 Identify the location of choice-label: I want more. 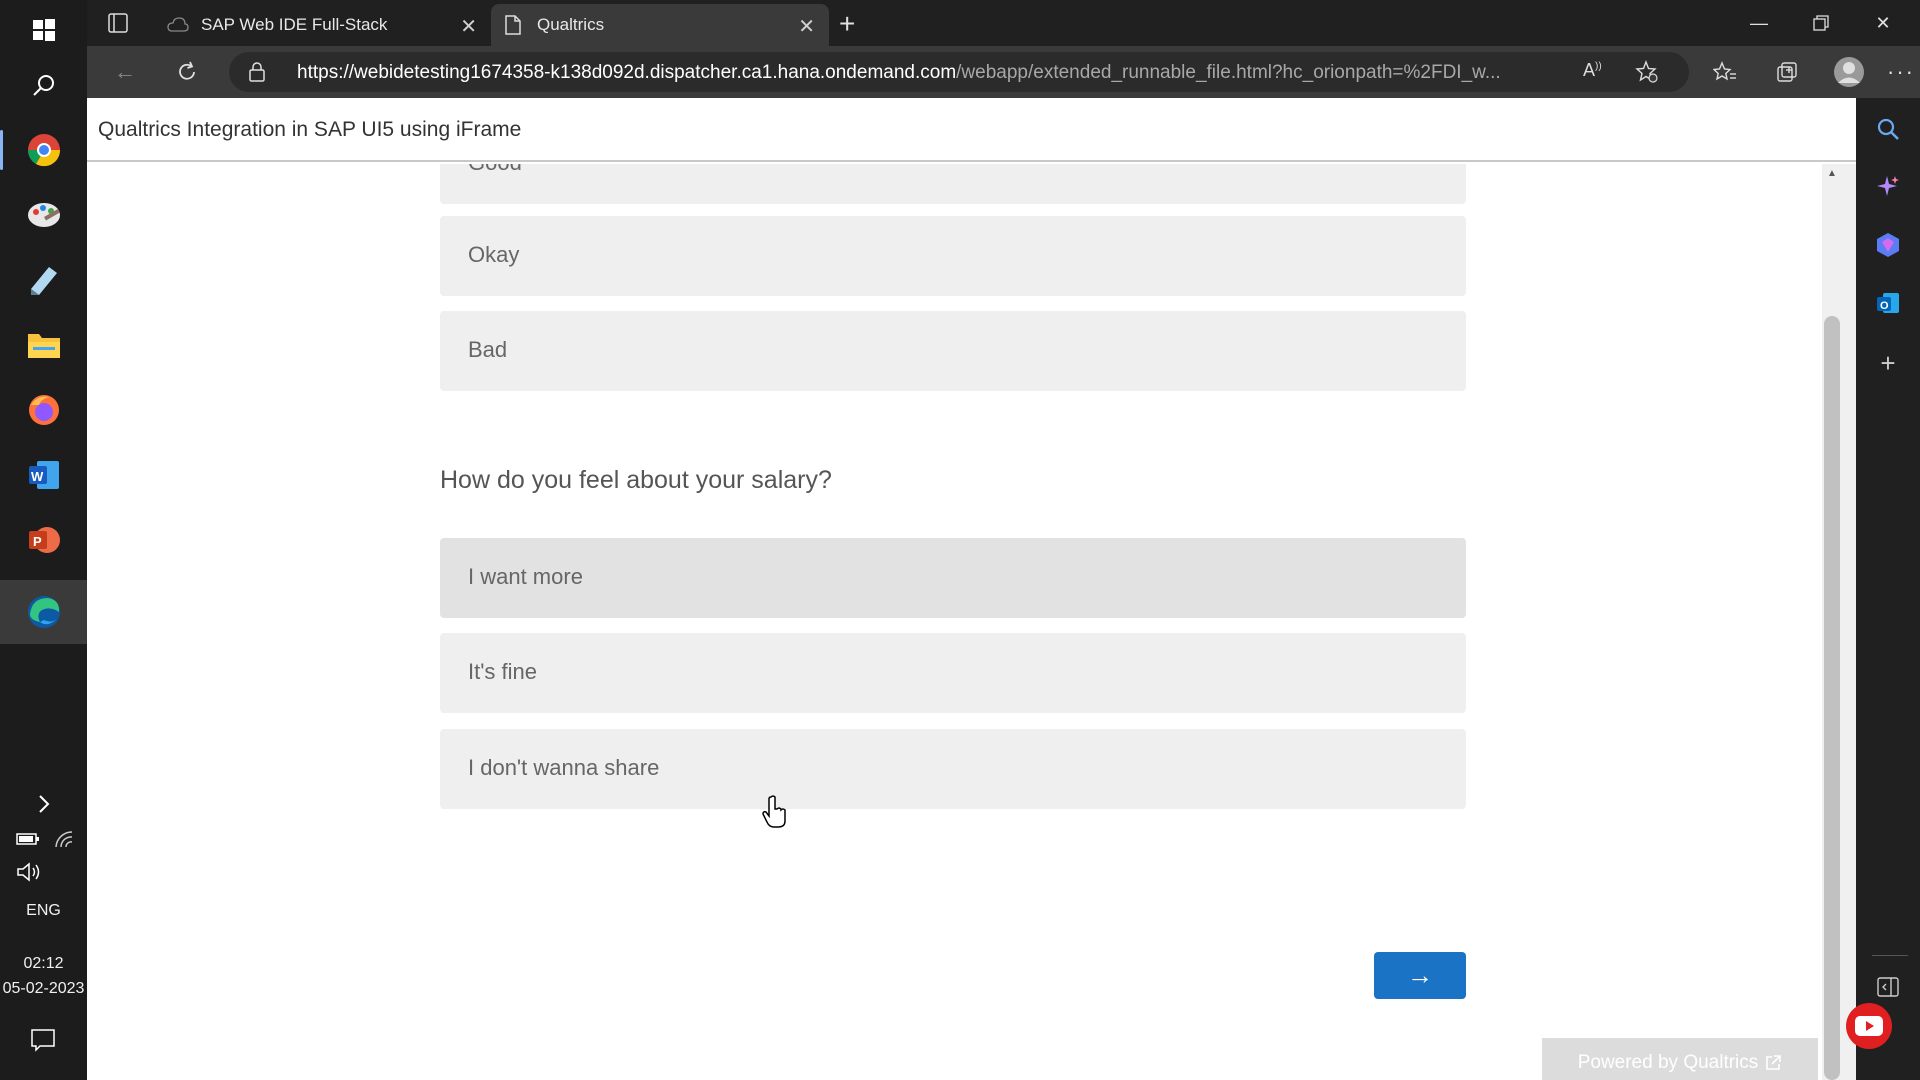
(525, 576).